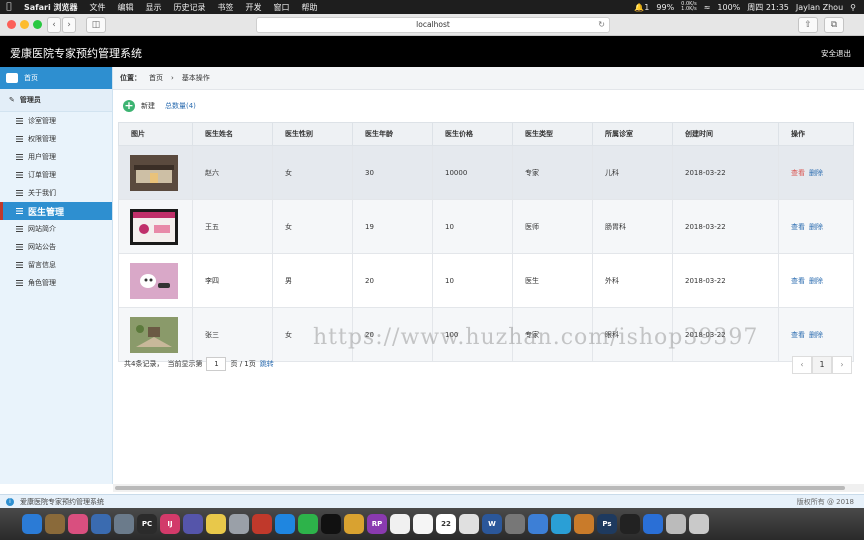  What do you see at coordinates (312, 134) in the screenshot?
I see `col-header-gender: 医生性别` at bounding box center [312, 134].